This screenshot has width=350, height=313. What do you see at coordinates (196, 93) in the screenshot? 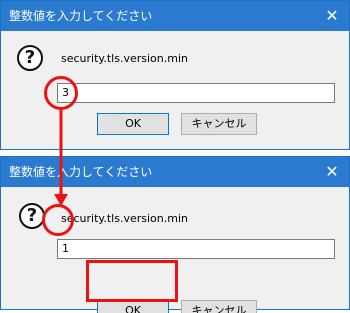
I see `integer-input: 3` at bounding box center [196, 93].